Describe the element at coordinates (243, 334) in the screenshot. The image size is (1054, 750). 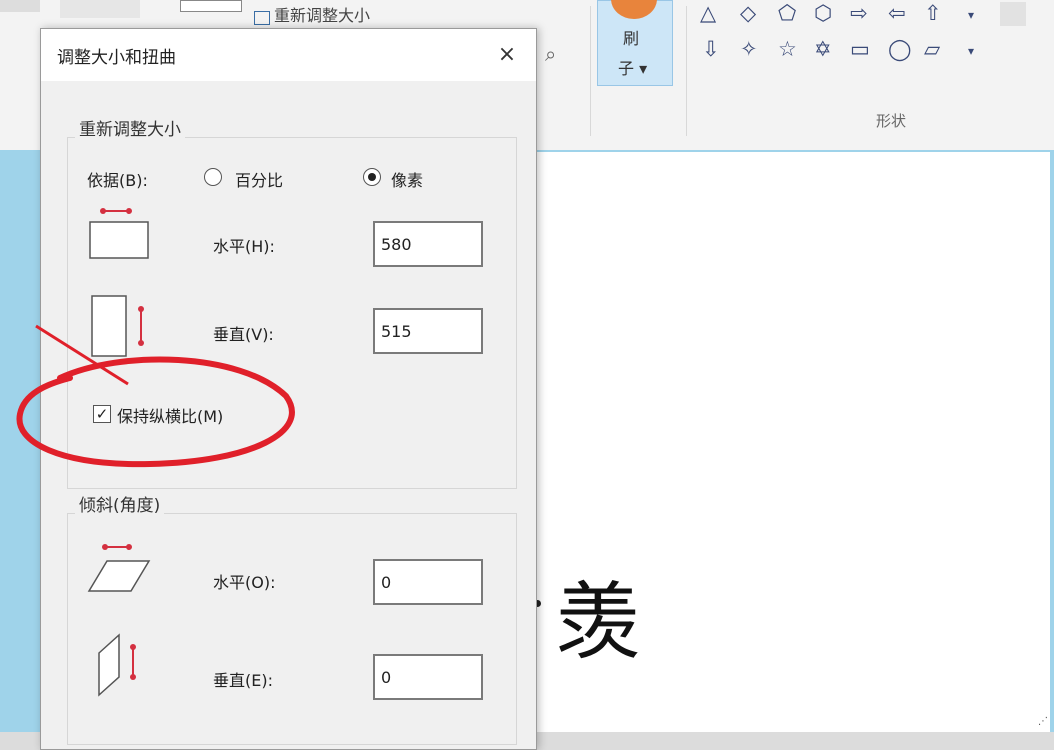
I see `resize-vertical-label: 垂直(V):` at that location.